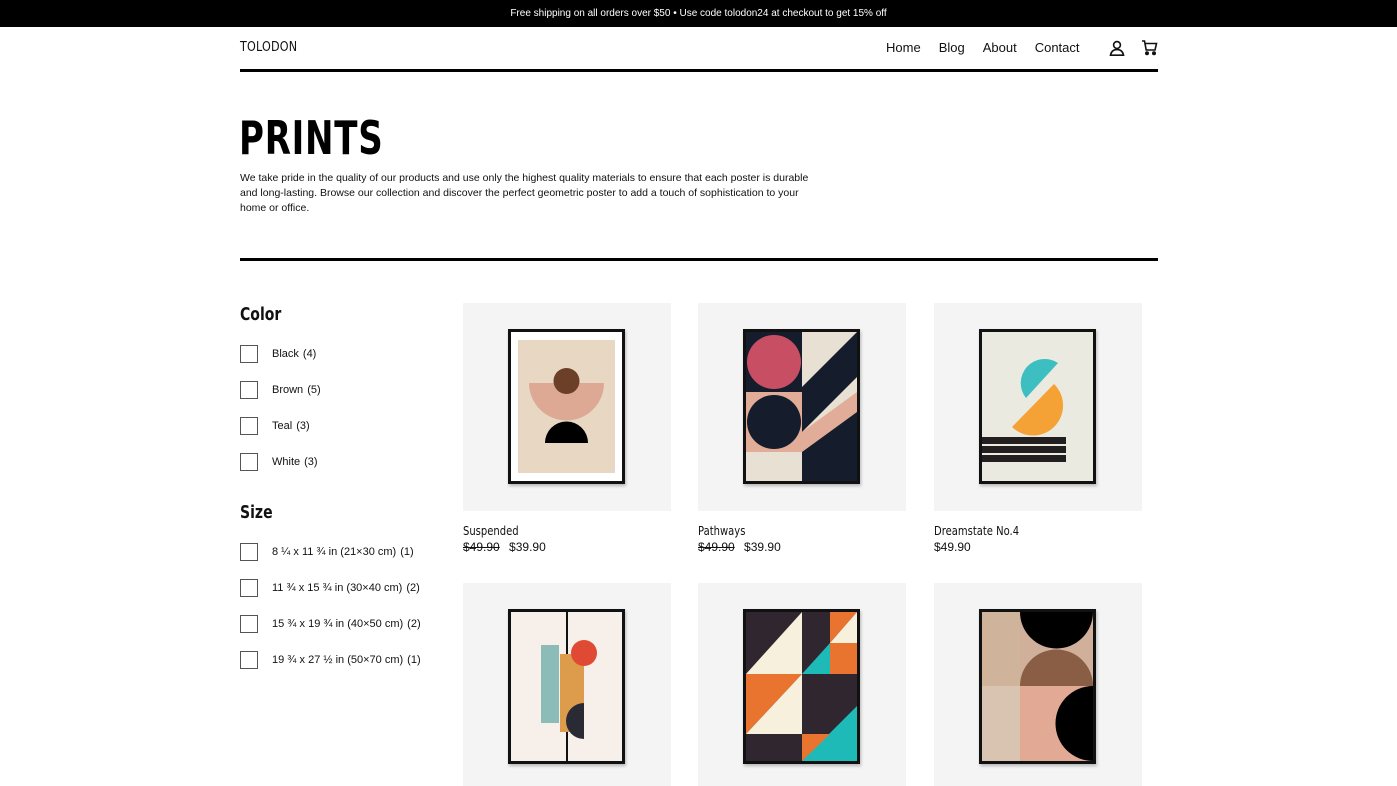 The height and width of the screenshot is (786, 1397). Describe the element at coordinates (952, 547) in the screenshot. I see `product-price-value: $49.90` at that location.